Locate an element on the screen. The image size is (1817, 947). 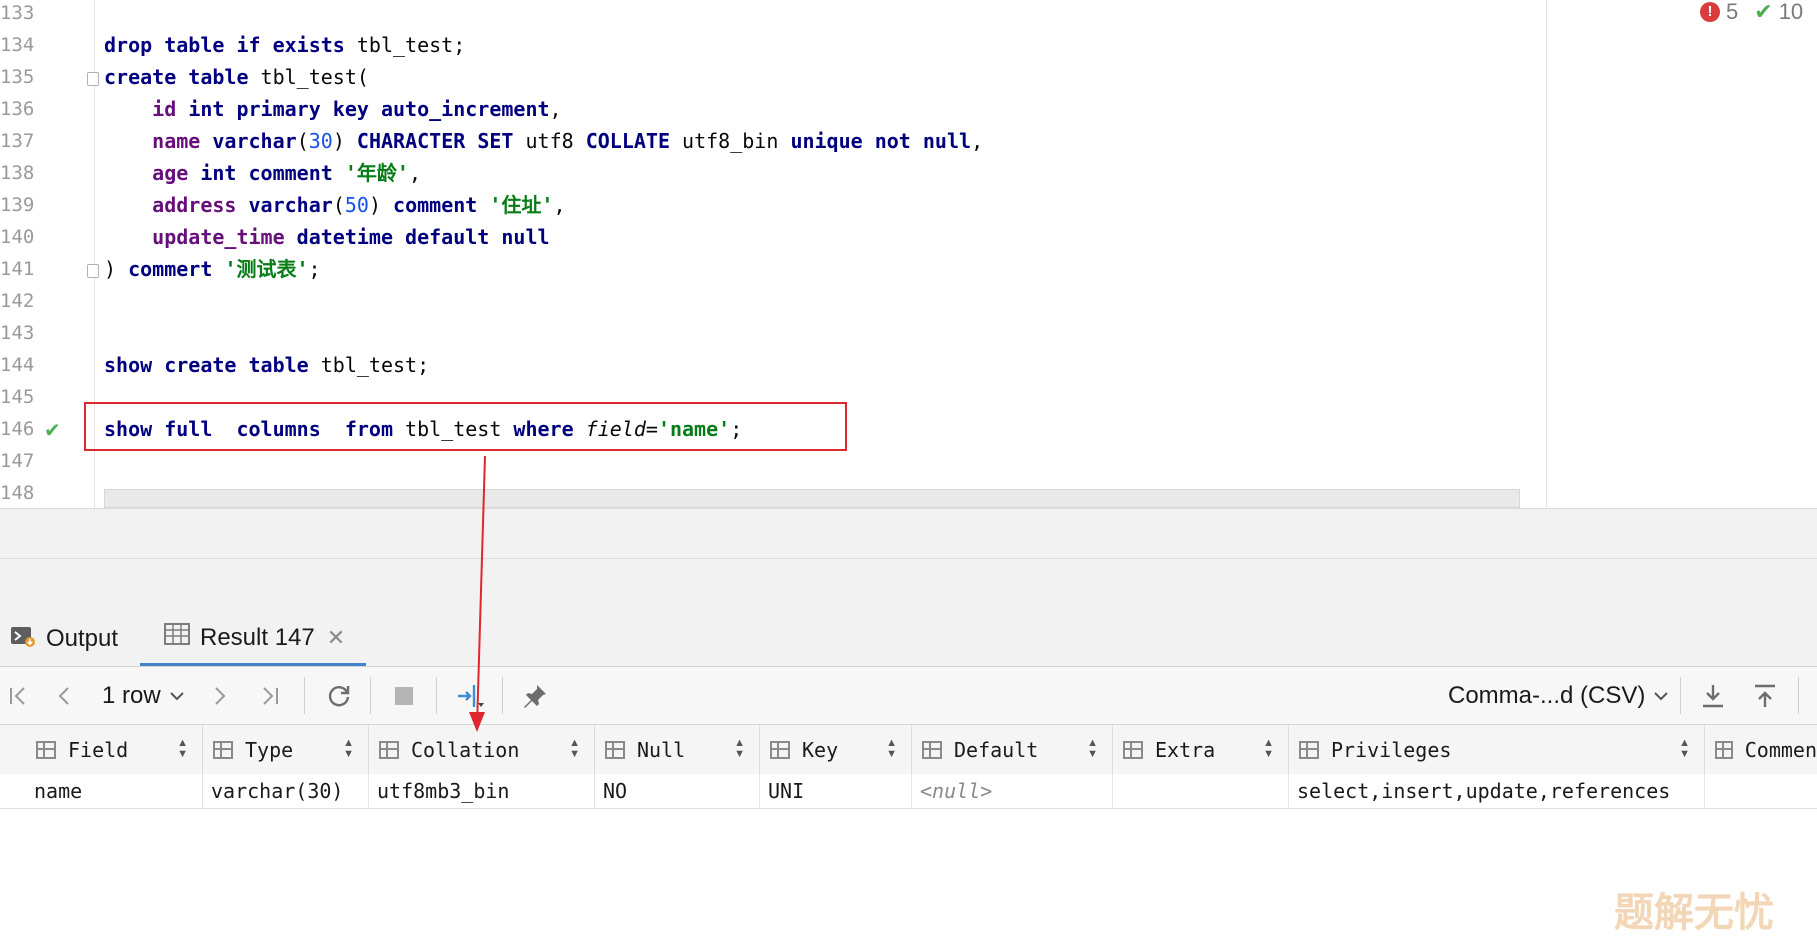
sql-string: '住址' is located at coordinates (521, 205).